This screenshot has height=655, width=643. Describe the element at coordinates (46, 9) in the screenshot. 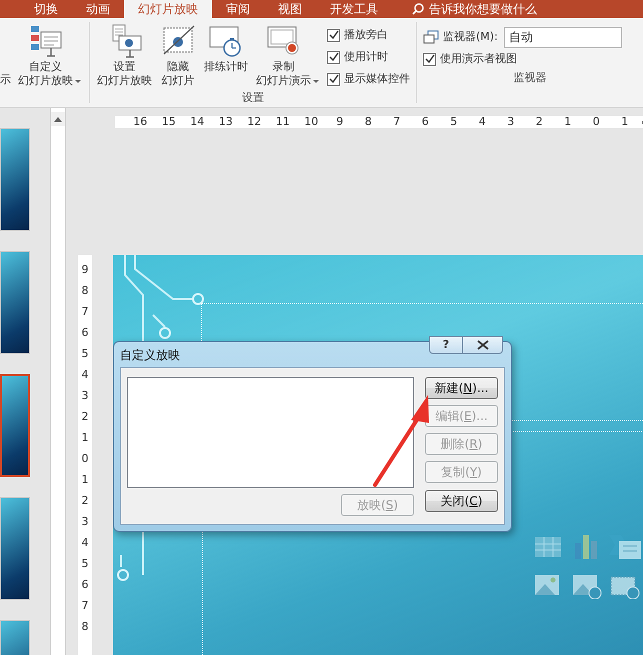

I see `ribbon-tab: 切换` at that location.